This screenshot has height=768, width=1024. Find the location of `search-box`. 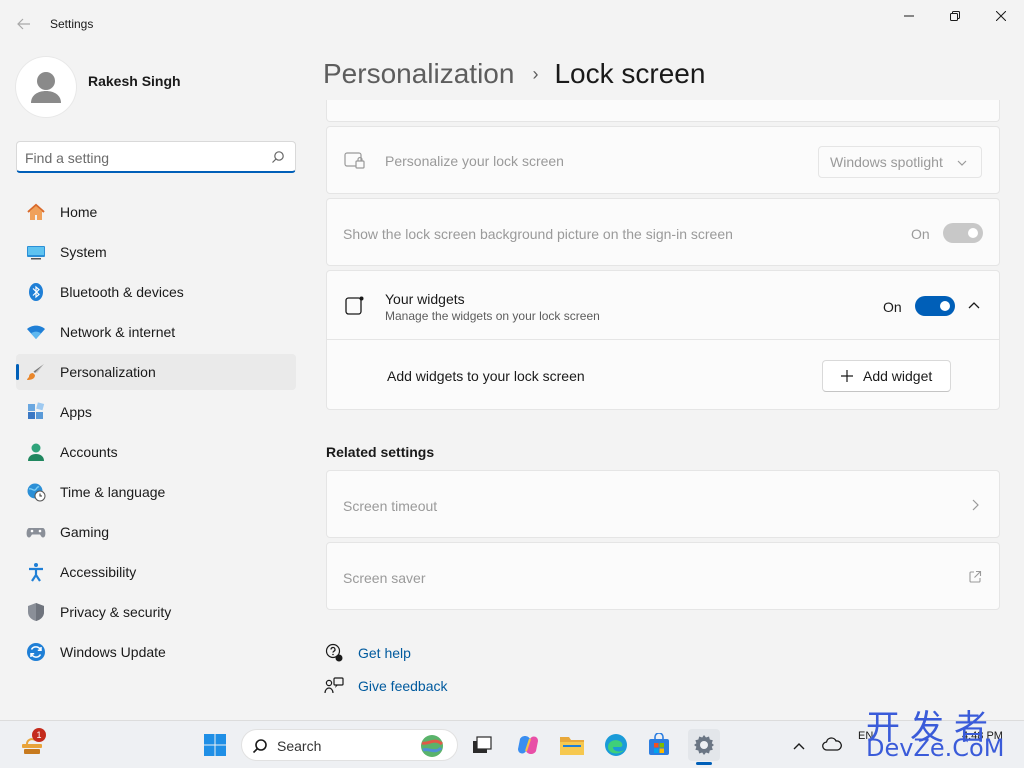

search-box is located at coordinates (156, 157).